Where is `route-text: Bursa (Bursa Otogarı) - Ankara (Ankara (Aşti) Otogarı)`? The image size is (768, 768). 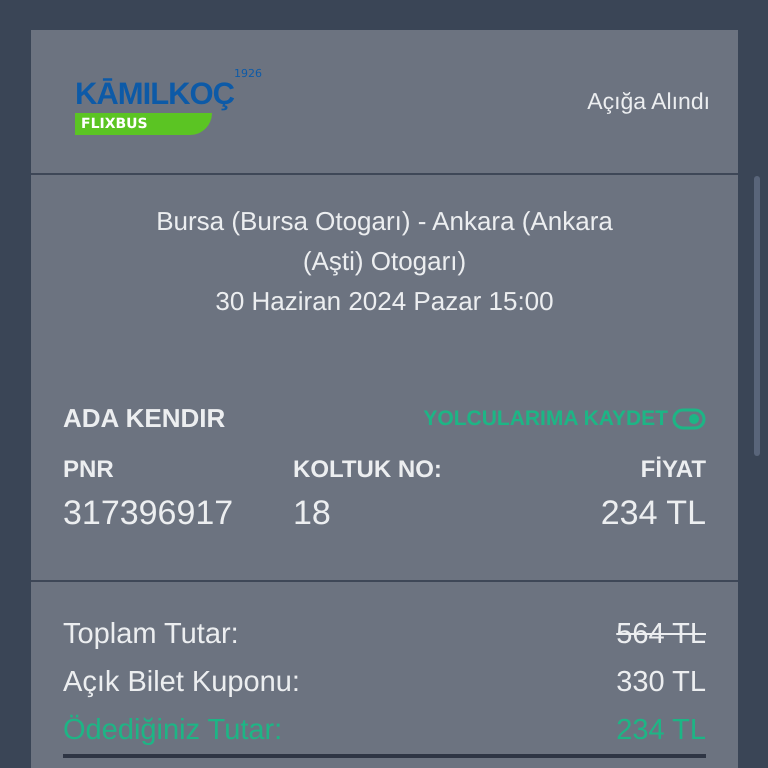 route-text: Bursa (Bursa Otogarı) - Ankara (Ankara (Aşti) Otogarı) is located at coordinates (384, 241).